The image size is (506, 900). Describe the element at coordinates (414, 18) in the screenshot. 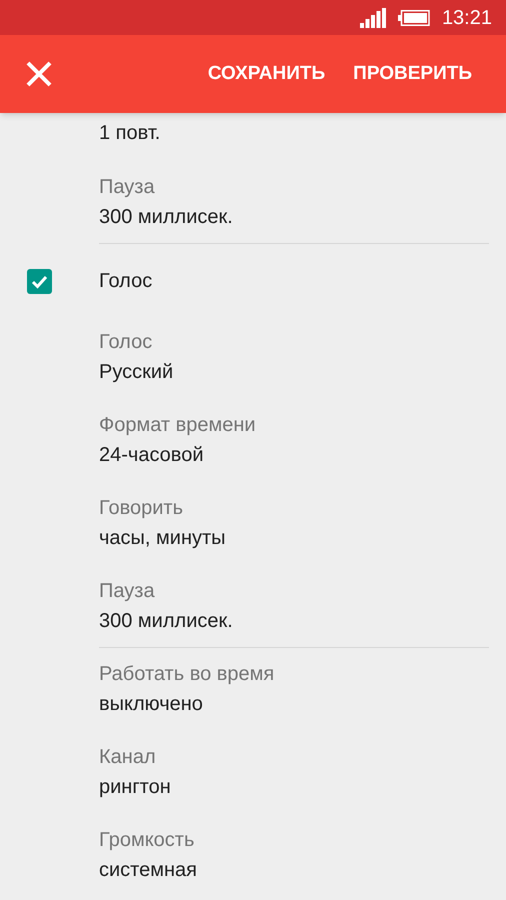

I see `battery-icon` at that location.